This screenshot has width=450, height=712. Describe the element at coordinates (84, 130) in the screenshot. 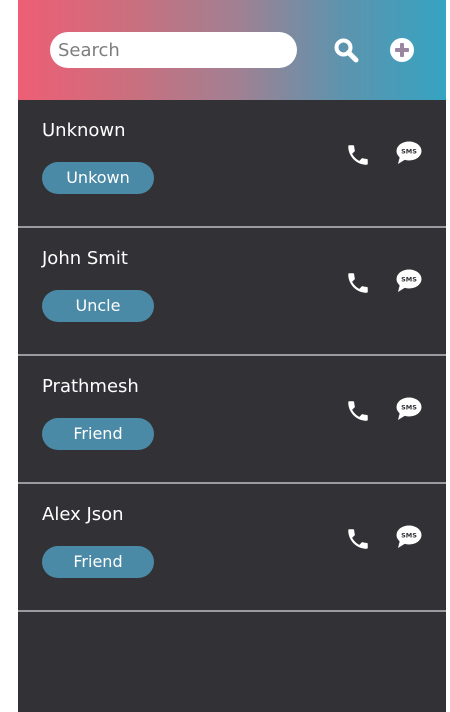

I see `contact-name: Unknown` at that location.